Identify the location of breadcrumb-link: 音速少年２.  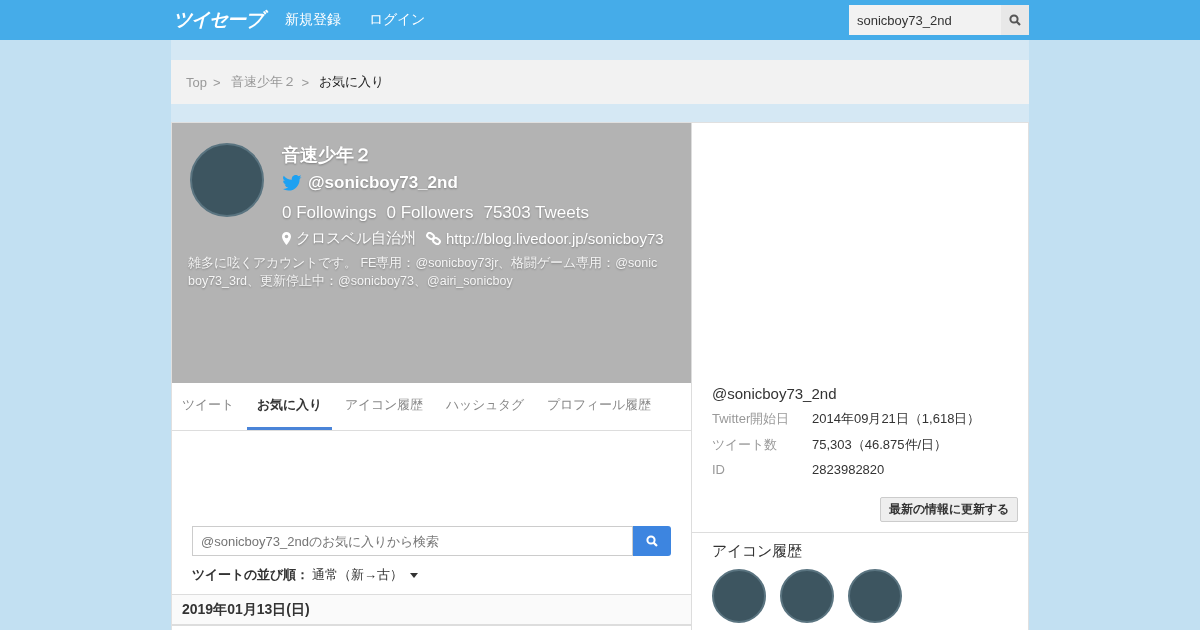
(263, 82).